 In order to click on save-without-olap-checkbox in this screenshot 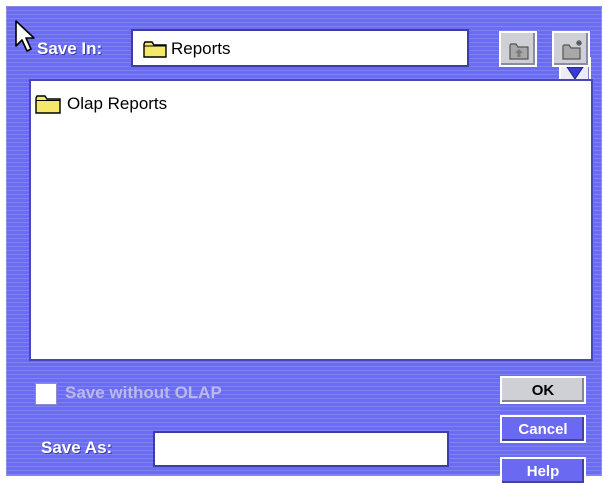, I will do `click(46, 394)`.